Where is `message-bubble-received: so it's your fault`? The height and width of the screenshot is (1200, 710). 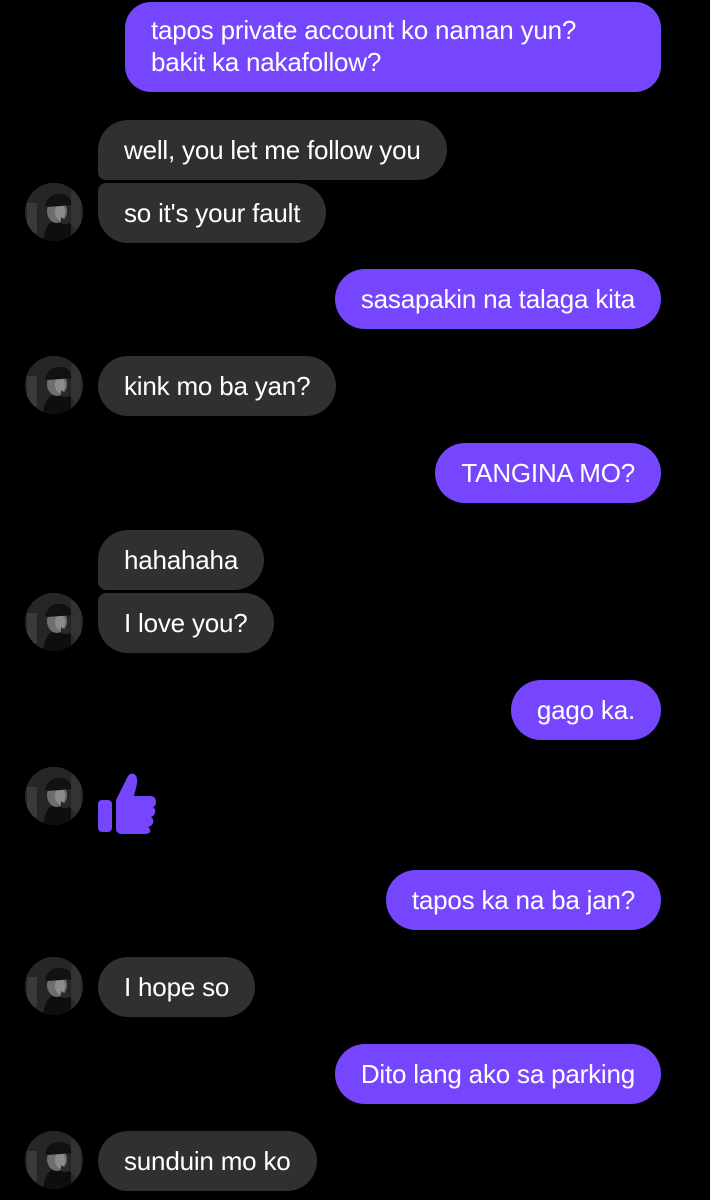
message-bubble-received: so it's your fault is located at coordinates (212, 213).